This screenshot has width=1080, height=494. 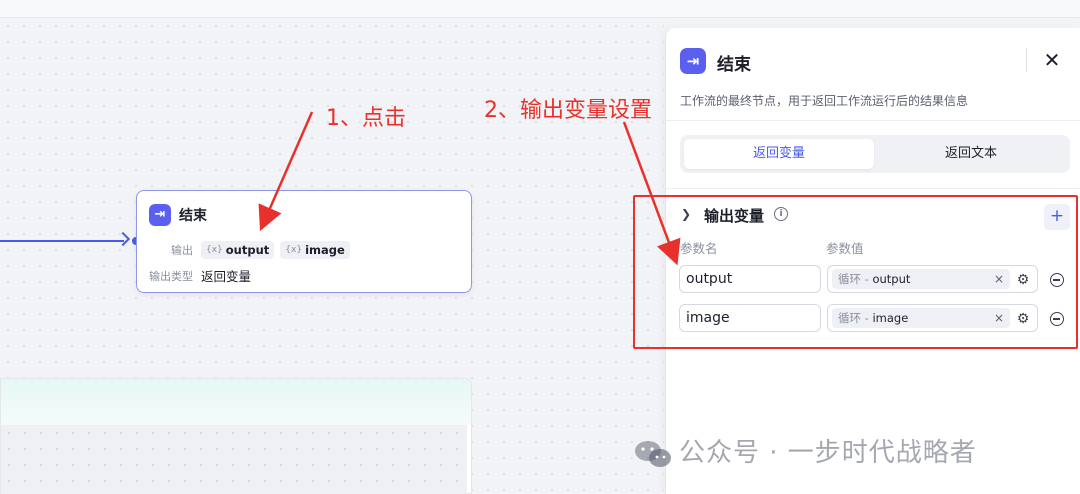 I want to click on node-output-row: 输出 {x} output {x} image, so click(x=251, y=250).